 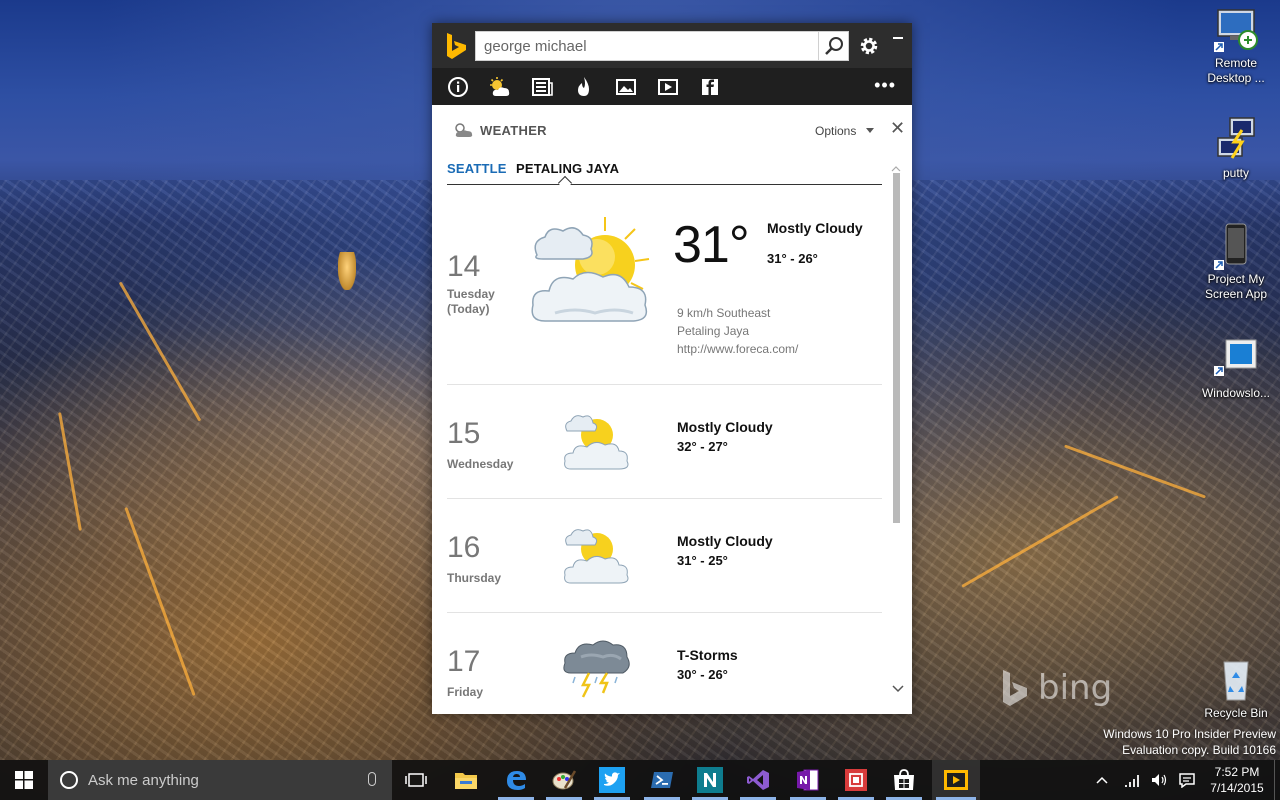 What do you see at coordinates (1236, 680) in the screenshot?
I see `recycle-bin-icon` at bounding box center [1236, 680].